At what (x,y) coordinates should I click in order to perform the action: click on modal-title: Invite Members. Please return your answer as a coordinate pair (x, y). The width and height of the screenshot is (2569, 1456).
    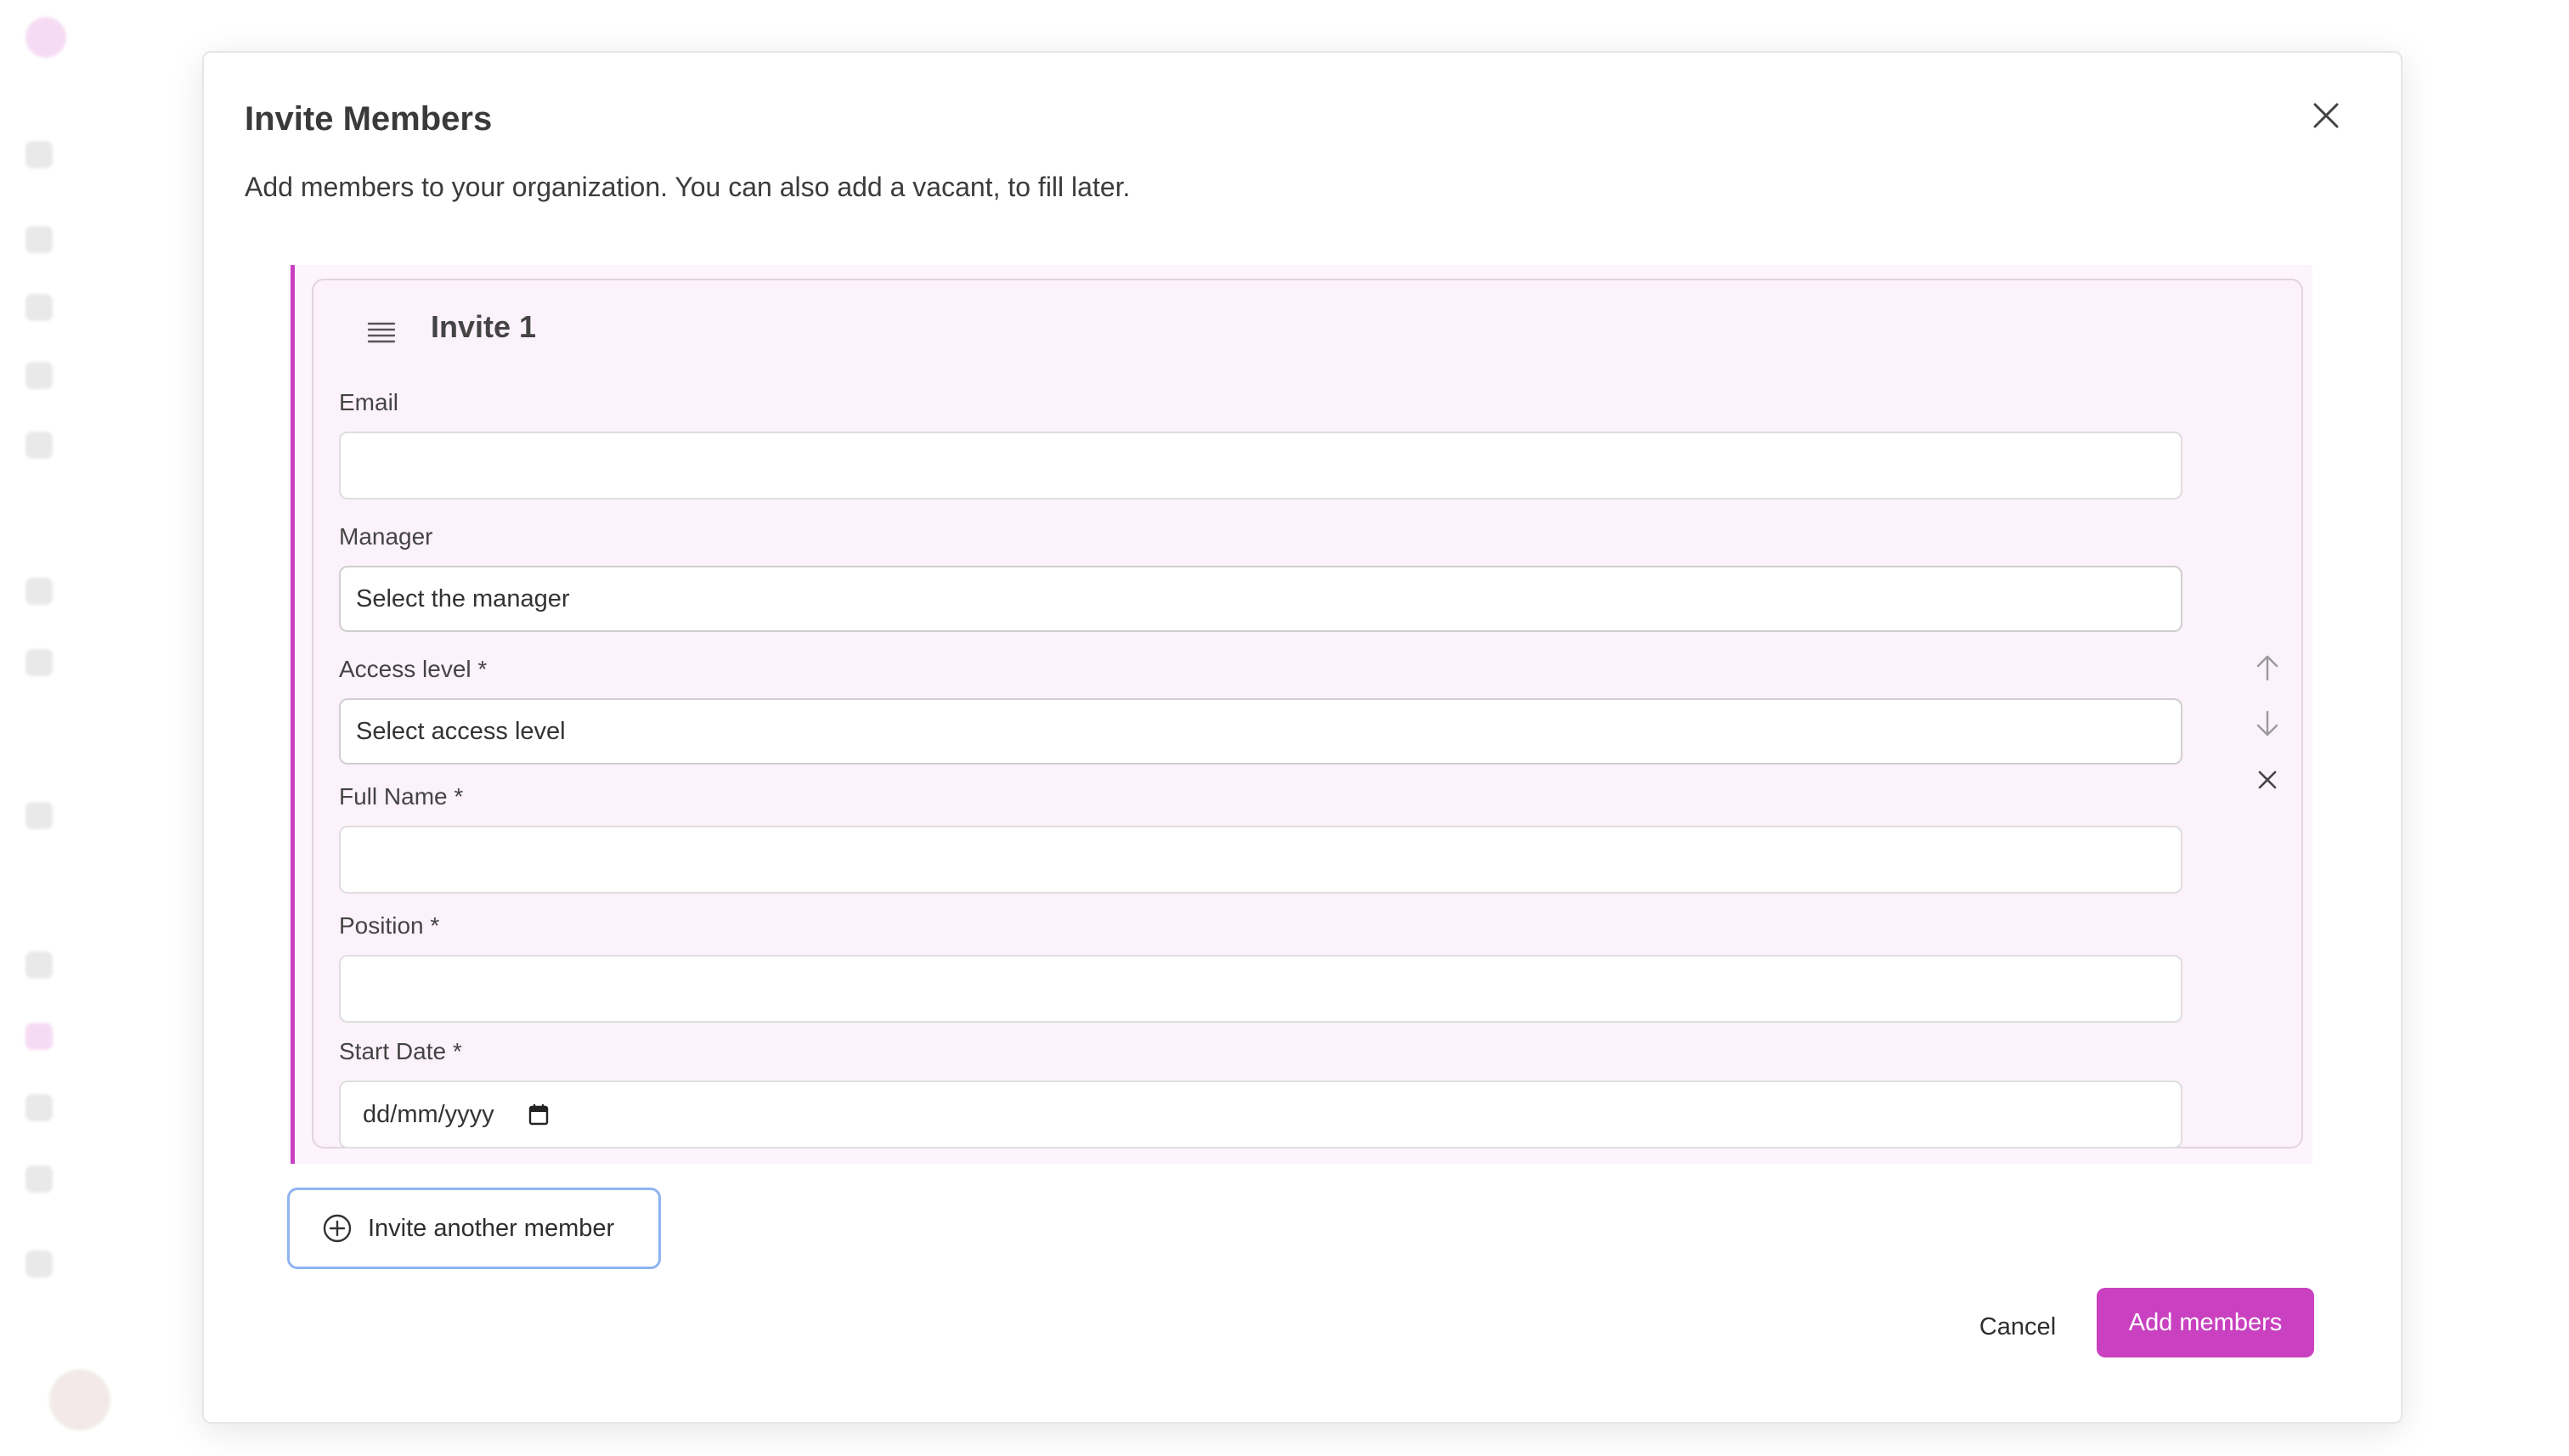
    Looking at the image, I should click on (369, 119).